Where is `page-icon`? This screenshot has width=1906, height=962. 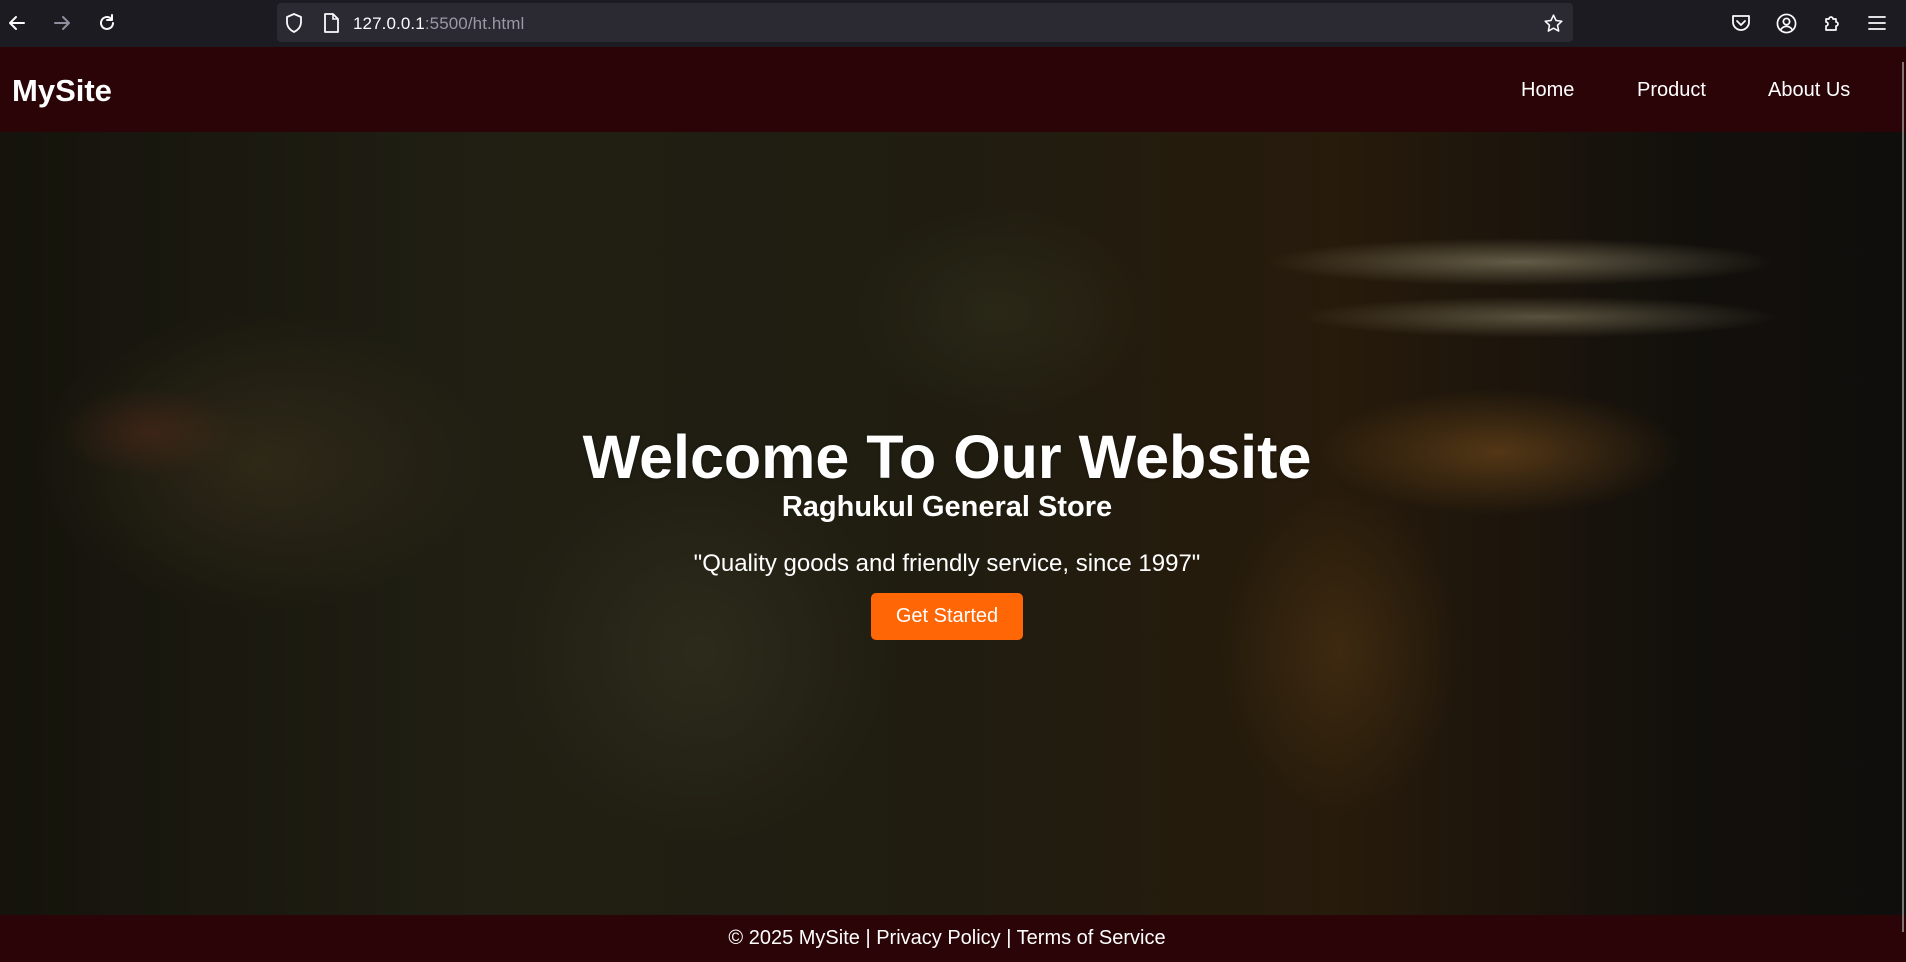 page-icon is located at coordinates (331, 23).